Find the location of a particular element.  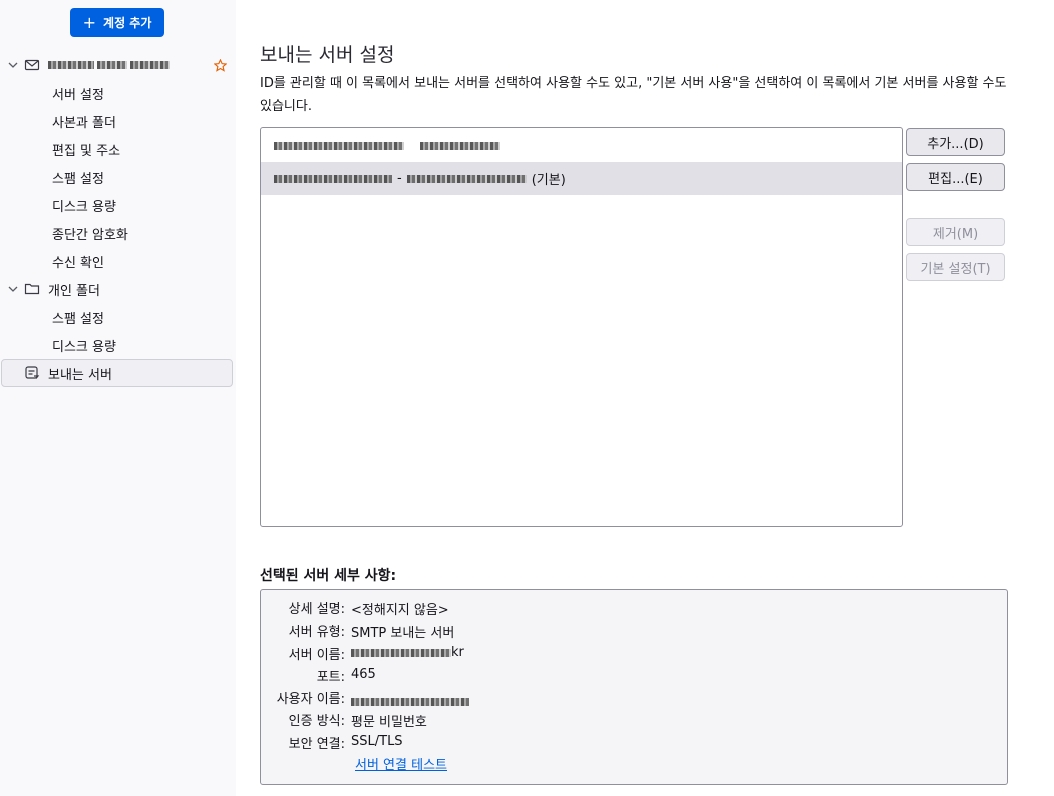

add-server-button: 추가...(D) is located at coordinates (955, 142).